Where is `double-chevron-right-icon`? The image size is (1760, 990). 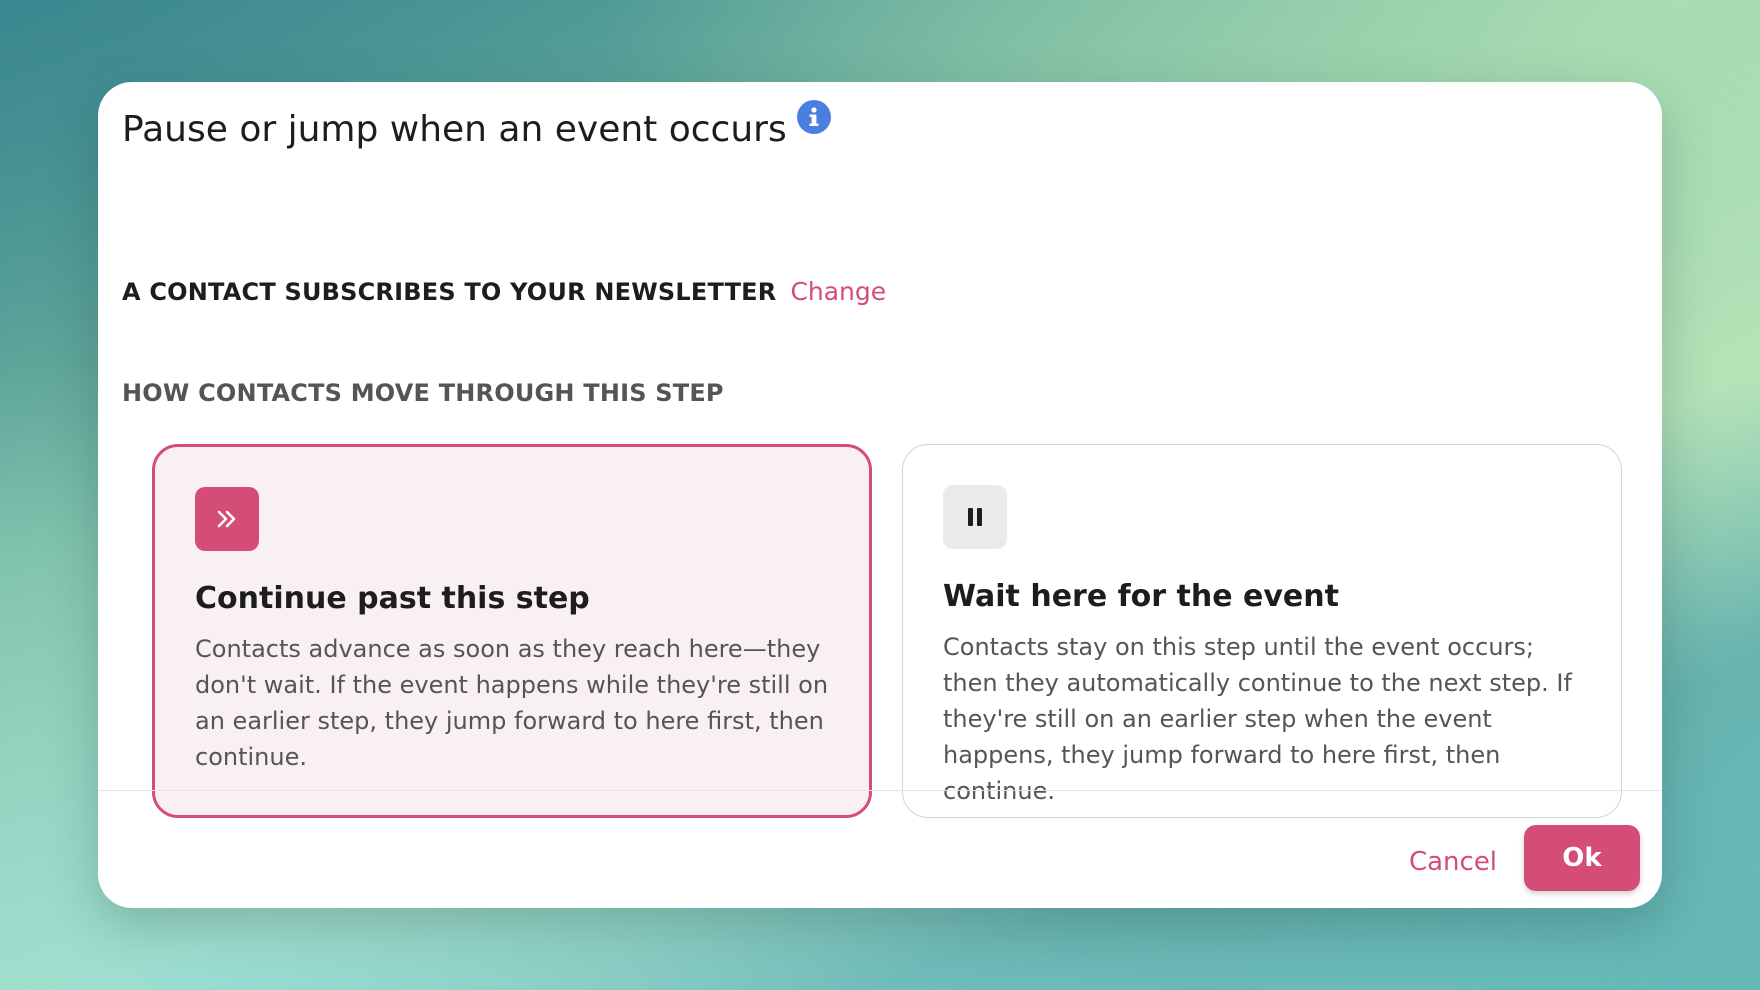
double-chevron-right-icon is located at coordinates (227, 519).